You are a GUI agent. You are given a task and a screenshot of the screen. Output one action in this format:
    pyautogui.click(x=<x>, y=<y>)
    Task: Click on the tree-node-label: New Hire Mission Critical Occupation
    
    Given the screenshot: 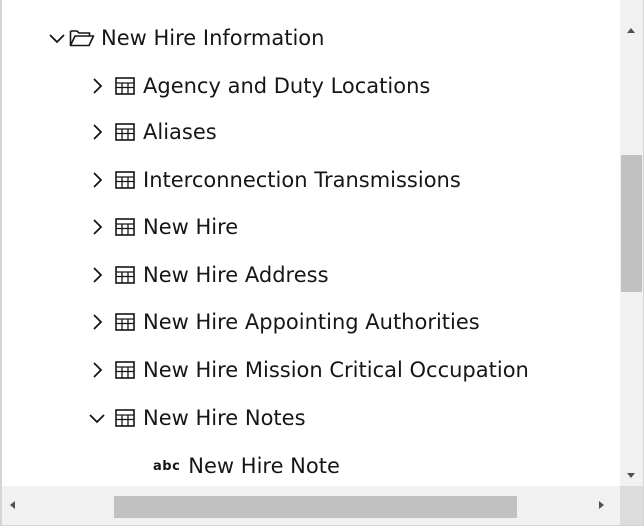 What is the action you would take?
    pyautogui.click(x=336, y=370)
    